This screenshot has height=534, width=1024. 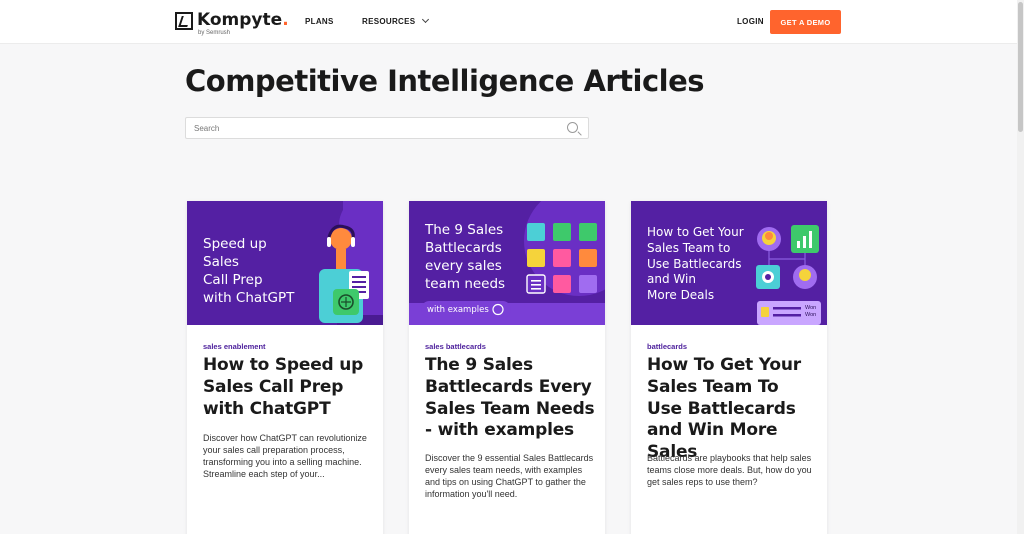 I want to click on thumbnail-caption: Speed up Sales Call Prep with ChatGPT, so click(x=249, y=271).